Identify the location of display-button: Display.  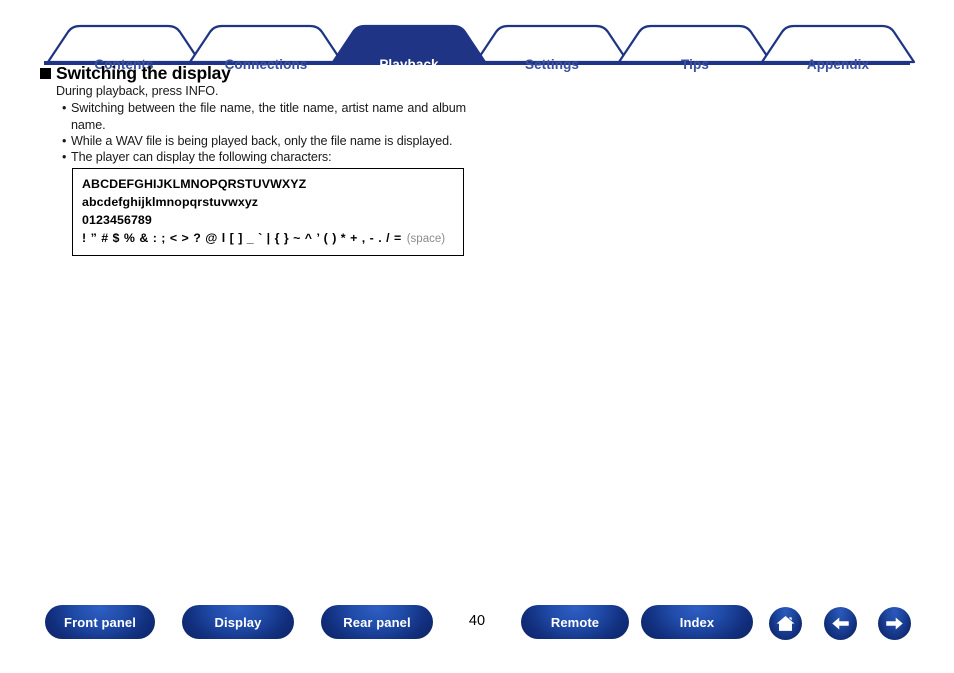
(238, 622).